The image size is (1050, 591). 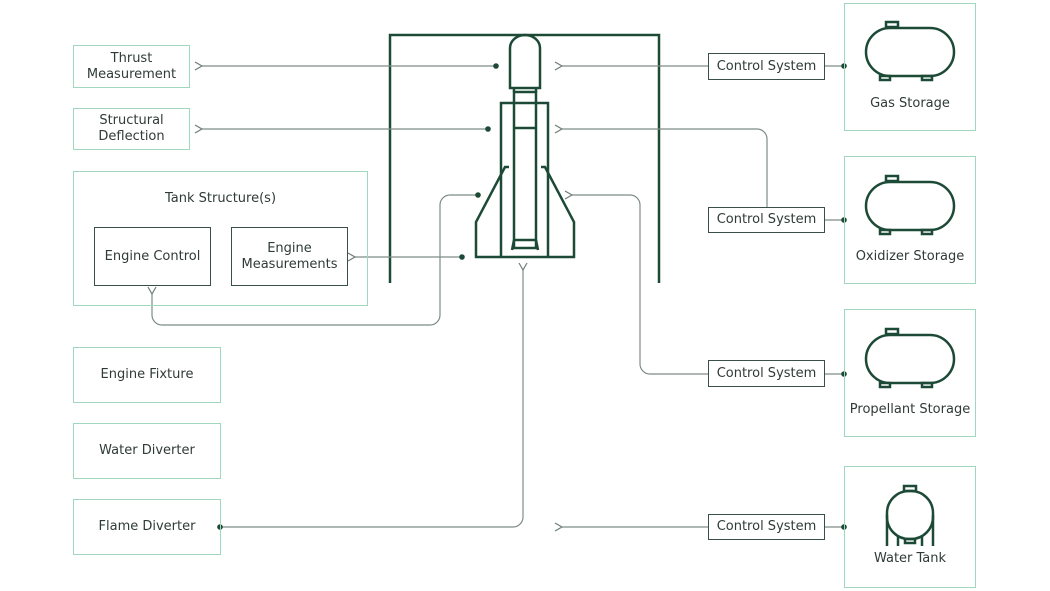 What do you see at coordinates (910, 527) in the screenshot?
I see `water-tank-box: Water Tank` at bounding box center [910, 527].